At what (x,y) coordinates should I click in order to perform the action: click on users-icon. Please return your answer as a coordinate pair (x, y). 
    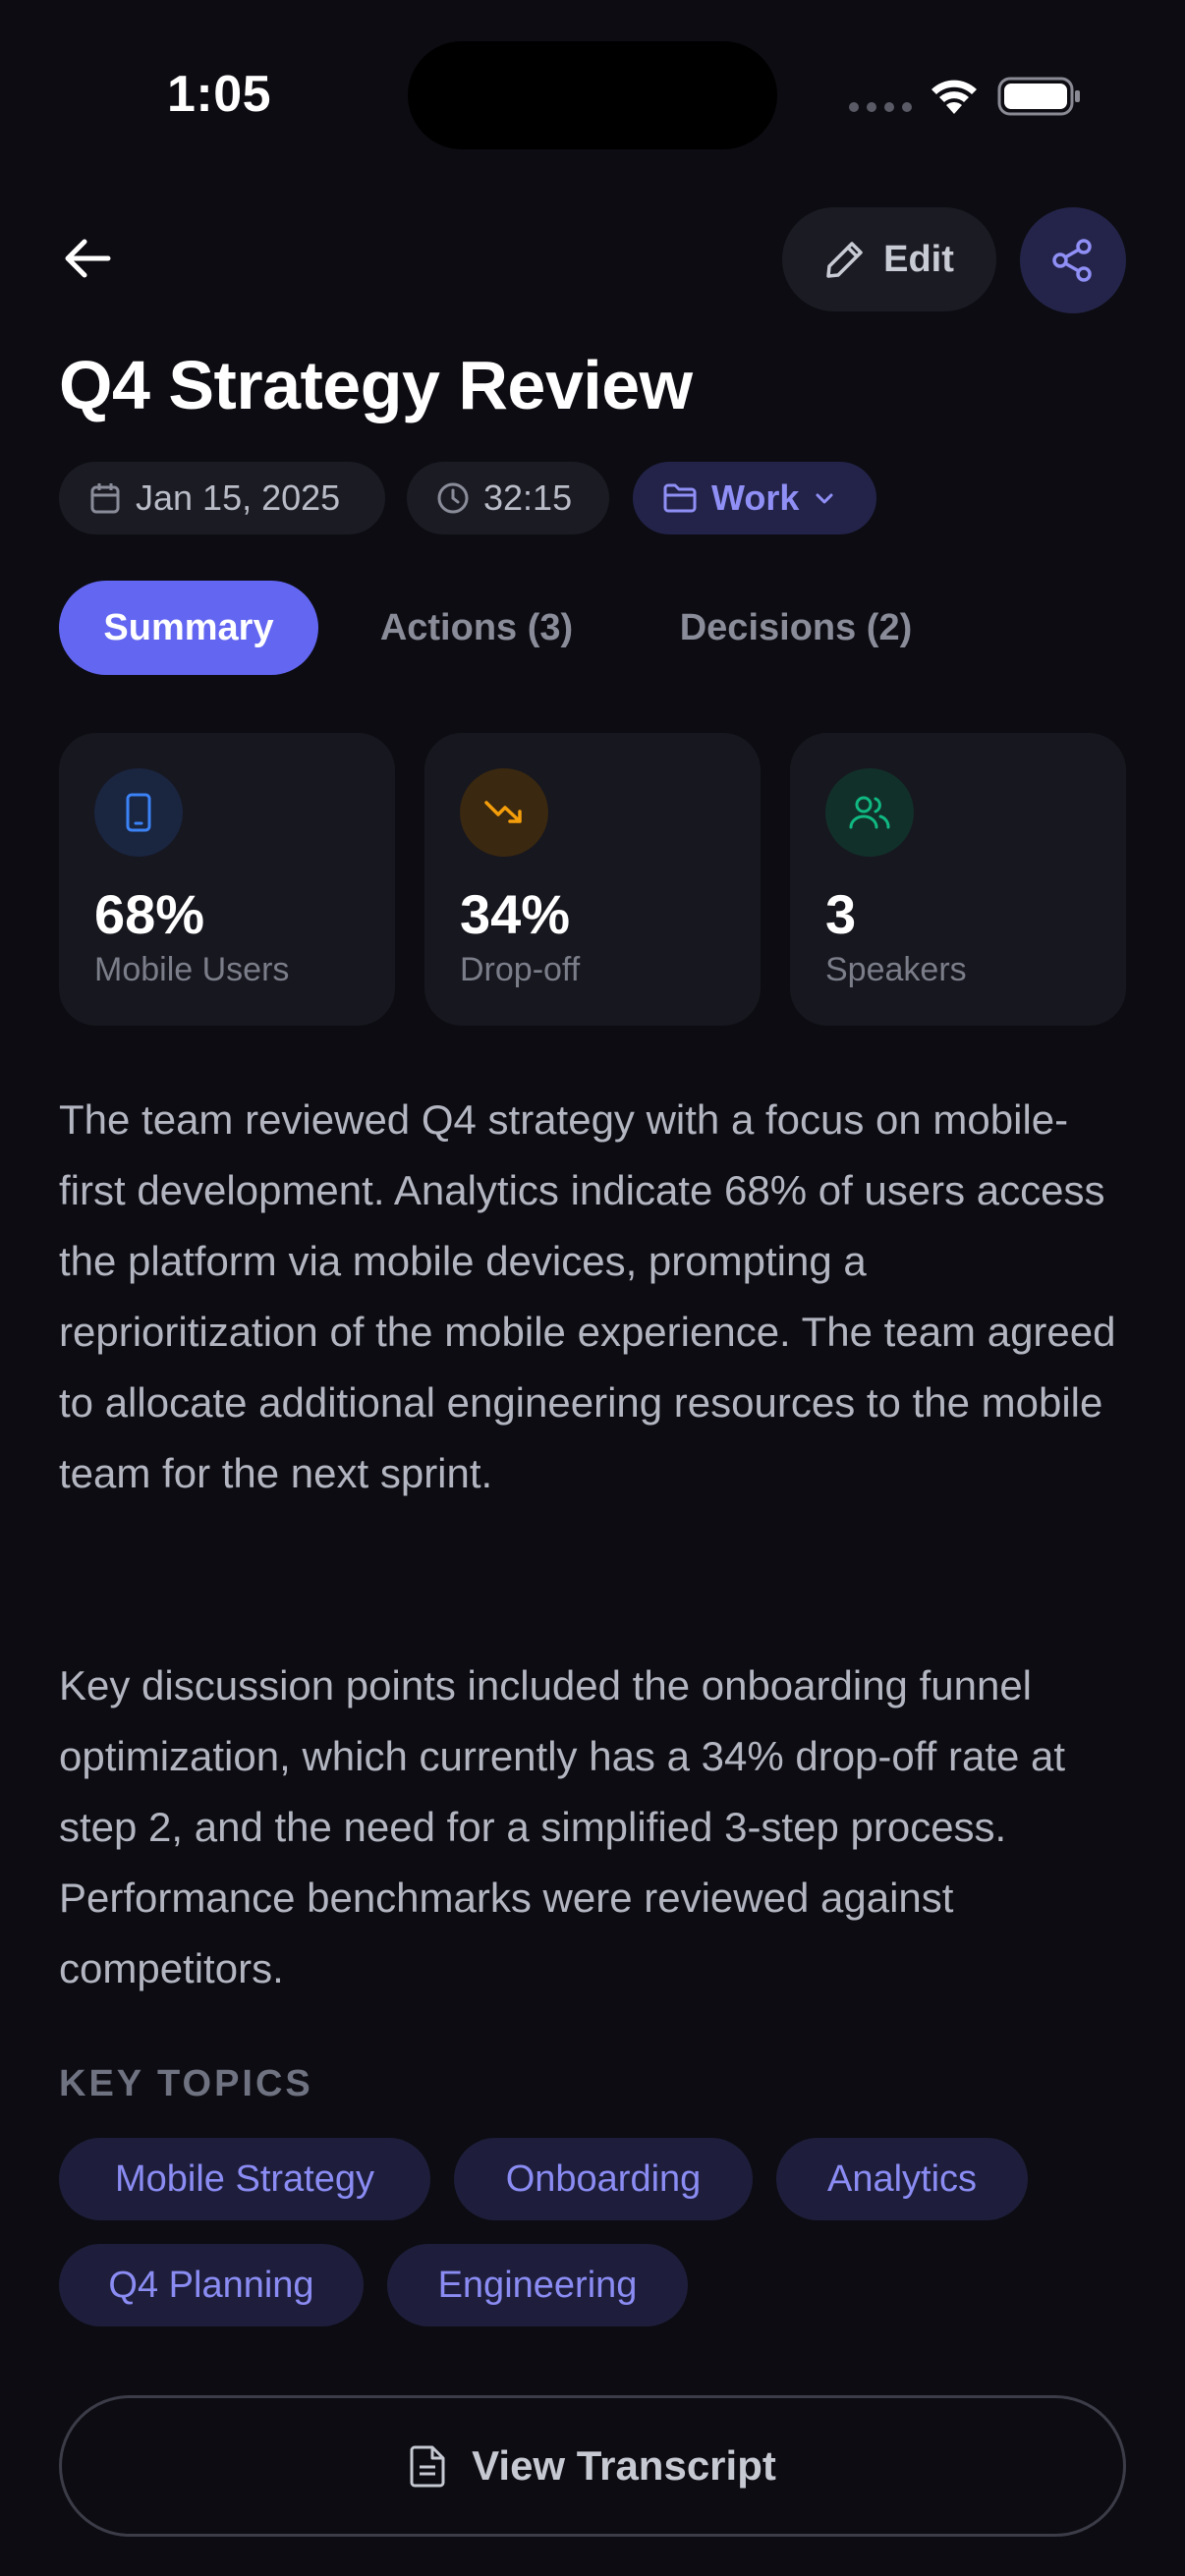
    Looking at the image, I should click on (870, 812).